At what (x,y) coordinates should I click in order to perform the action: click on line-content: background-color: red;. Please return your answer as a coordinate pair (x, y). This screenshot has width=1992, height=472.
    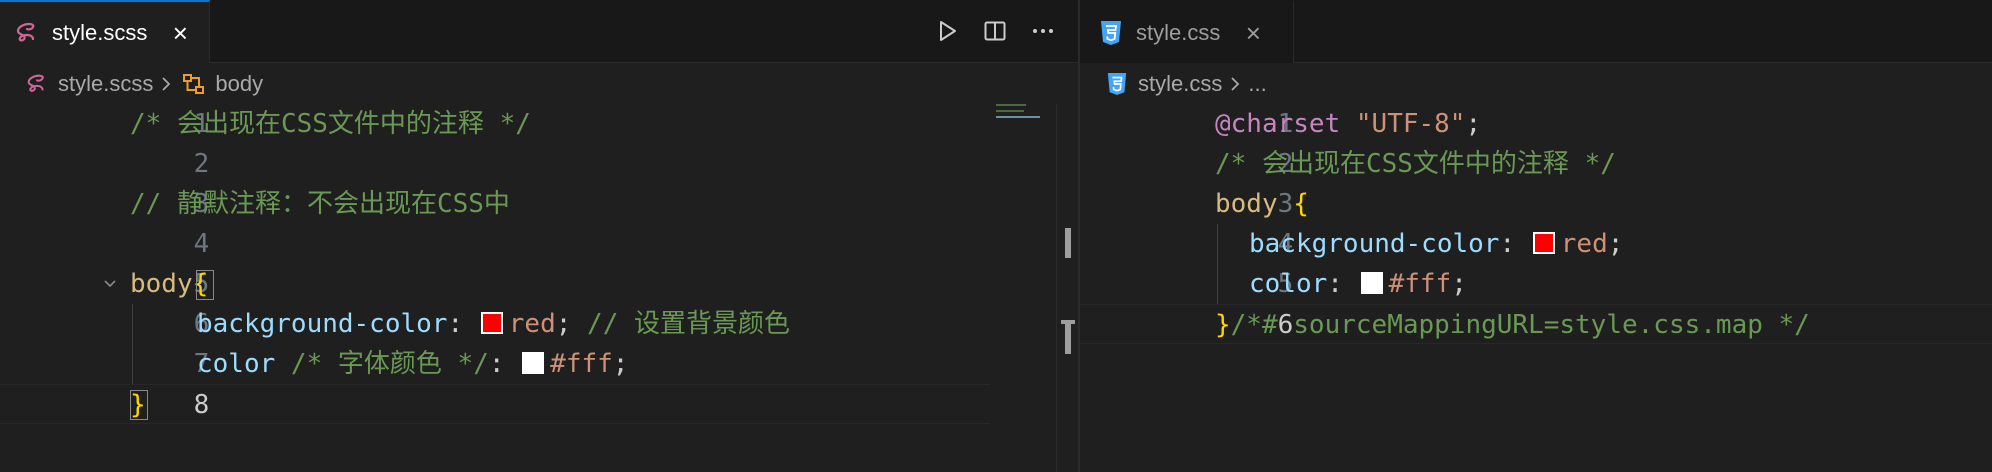
    Looking at the image, I should click on (1436, 244).